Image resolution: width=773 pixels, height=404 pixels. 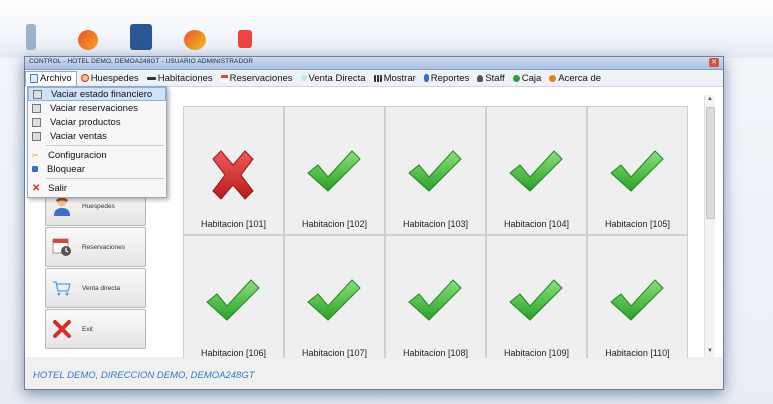 I want to click on menu-label: Caja, so click(x=531, y=78).